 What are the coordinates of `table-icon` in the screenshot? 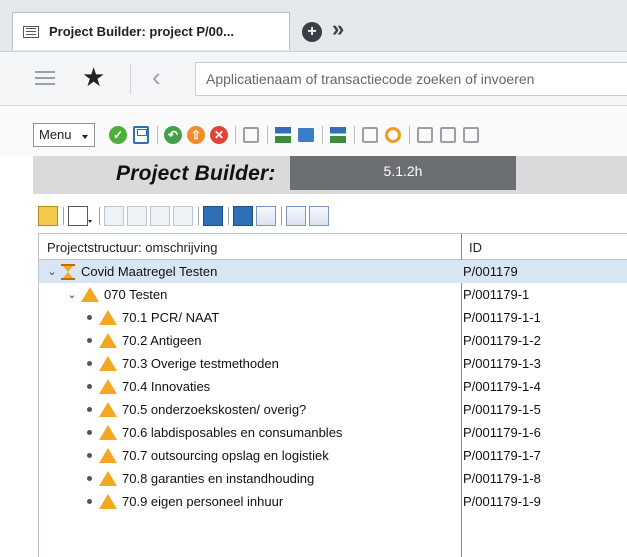 It's located at (338, 135).